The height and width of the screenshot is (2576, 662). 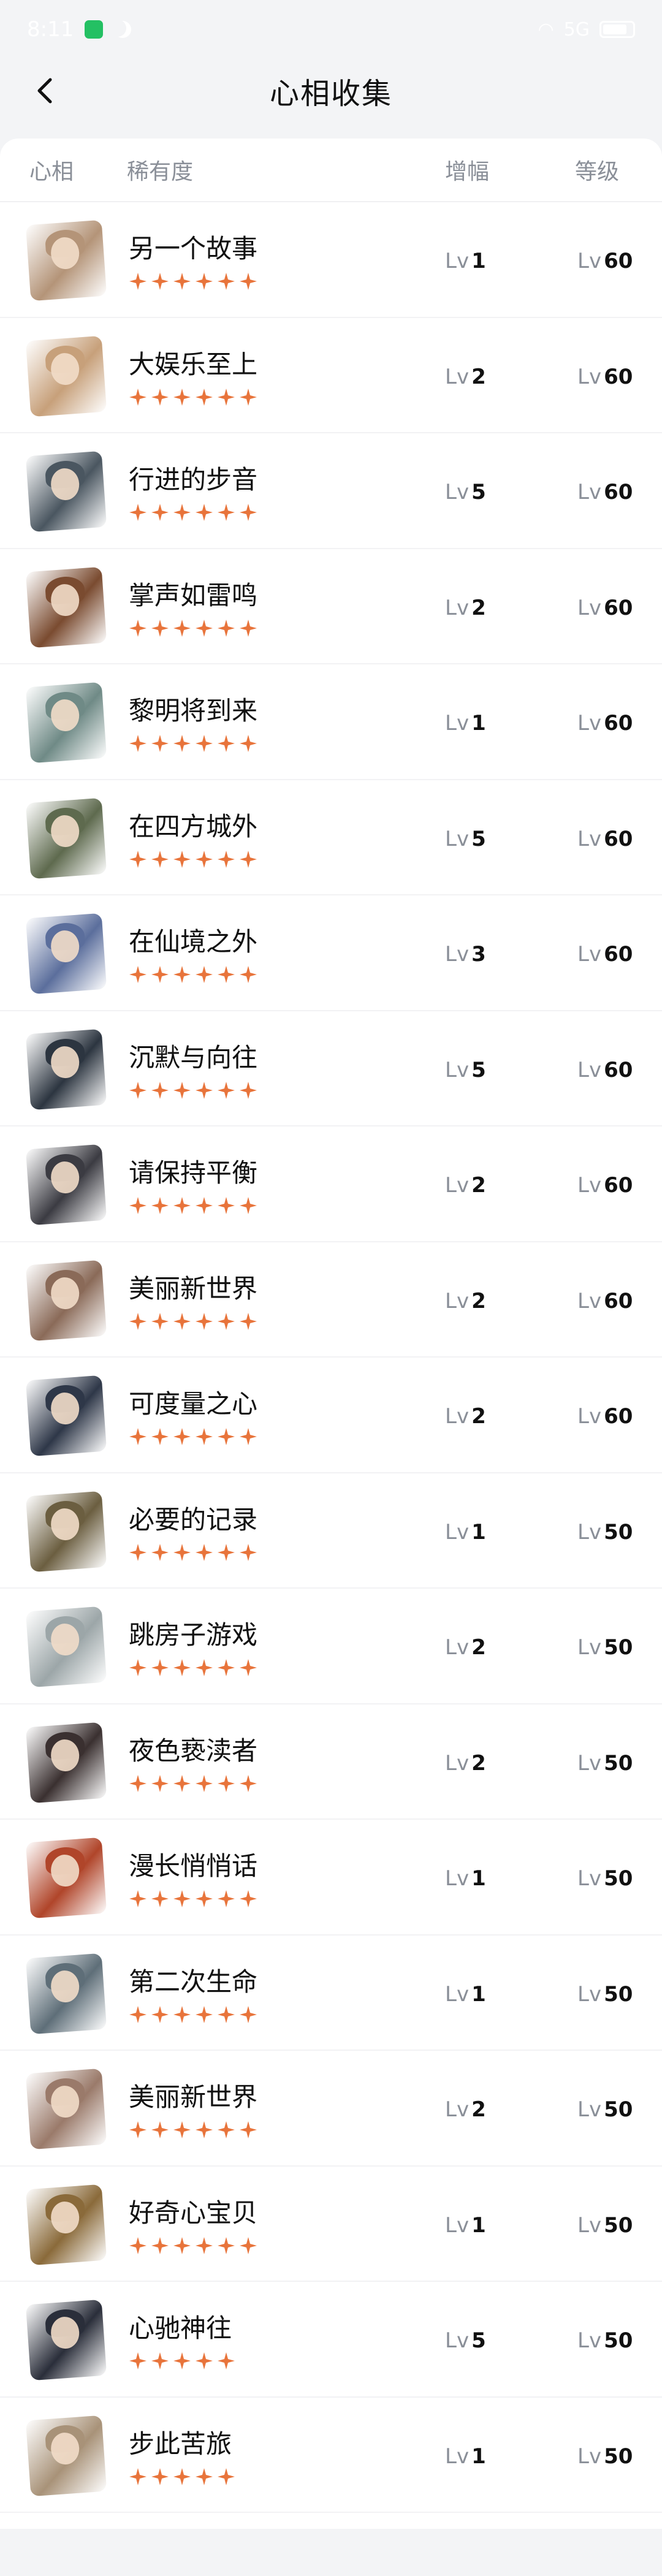 I want to click on list-item: 可度量之心 Lv 2 Lv 60, so click(x=331, y=1415).